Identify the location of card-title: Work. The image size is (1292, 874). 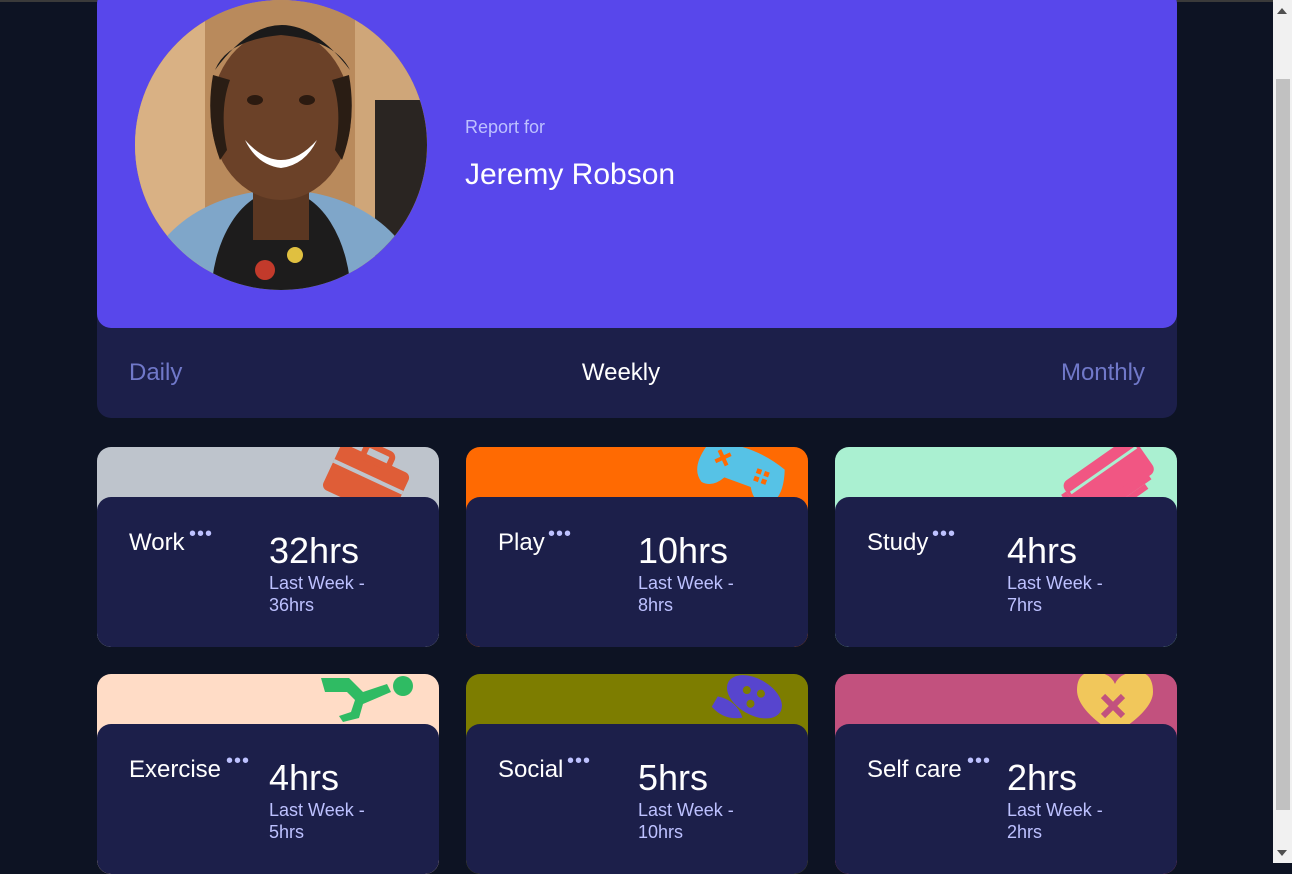
(157, 542).